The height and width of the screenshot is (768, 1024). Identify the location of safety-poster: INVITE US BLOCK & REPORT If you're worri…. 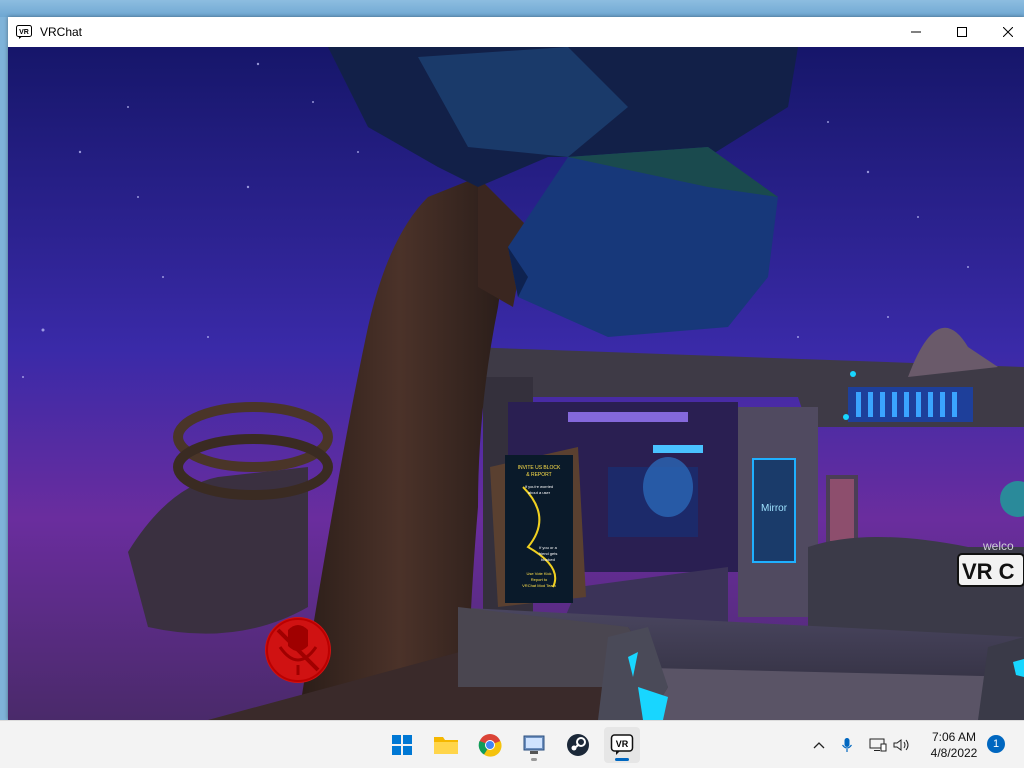
(538, 527).